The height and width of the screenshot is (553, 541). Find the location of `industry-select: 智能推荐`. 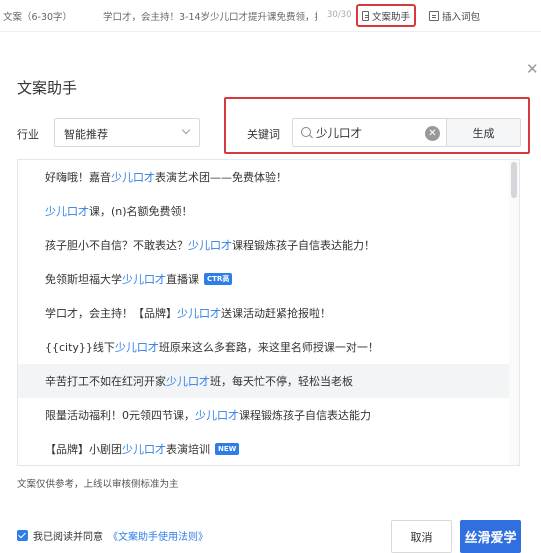

industry-select: 智能推荐 is located at coordinates (127, 132).